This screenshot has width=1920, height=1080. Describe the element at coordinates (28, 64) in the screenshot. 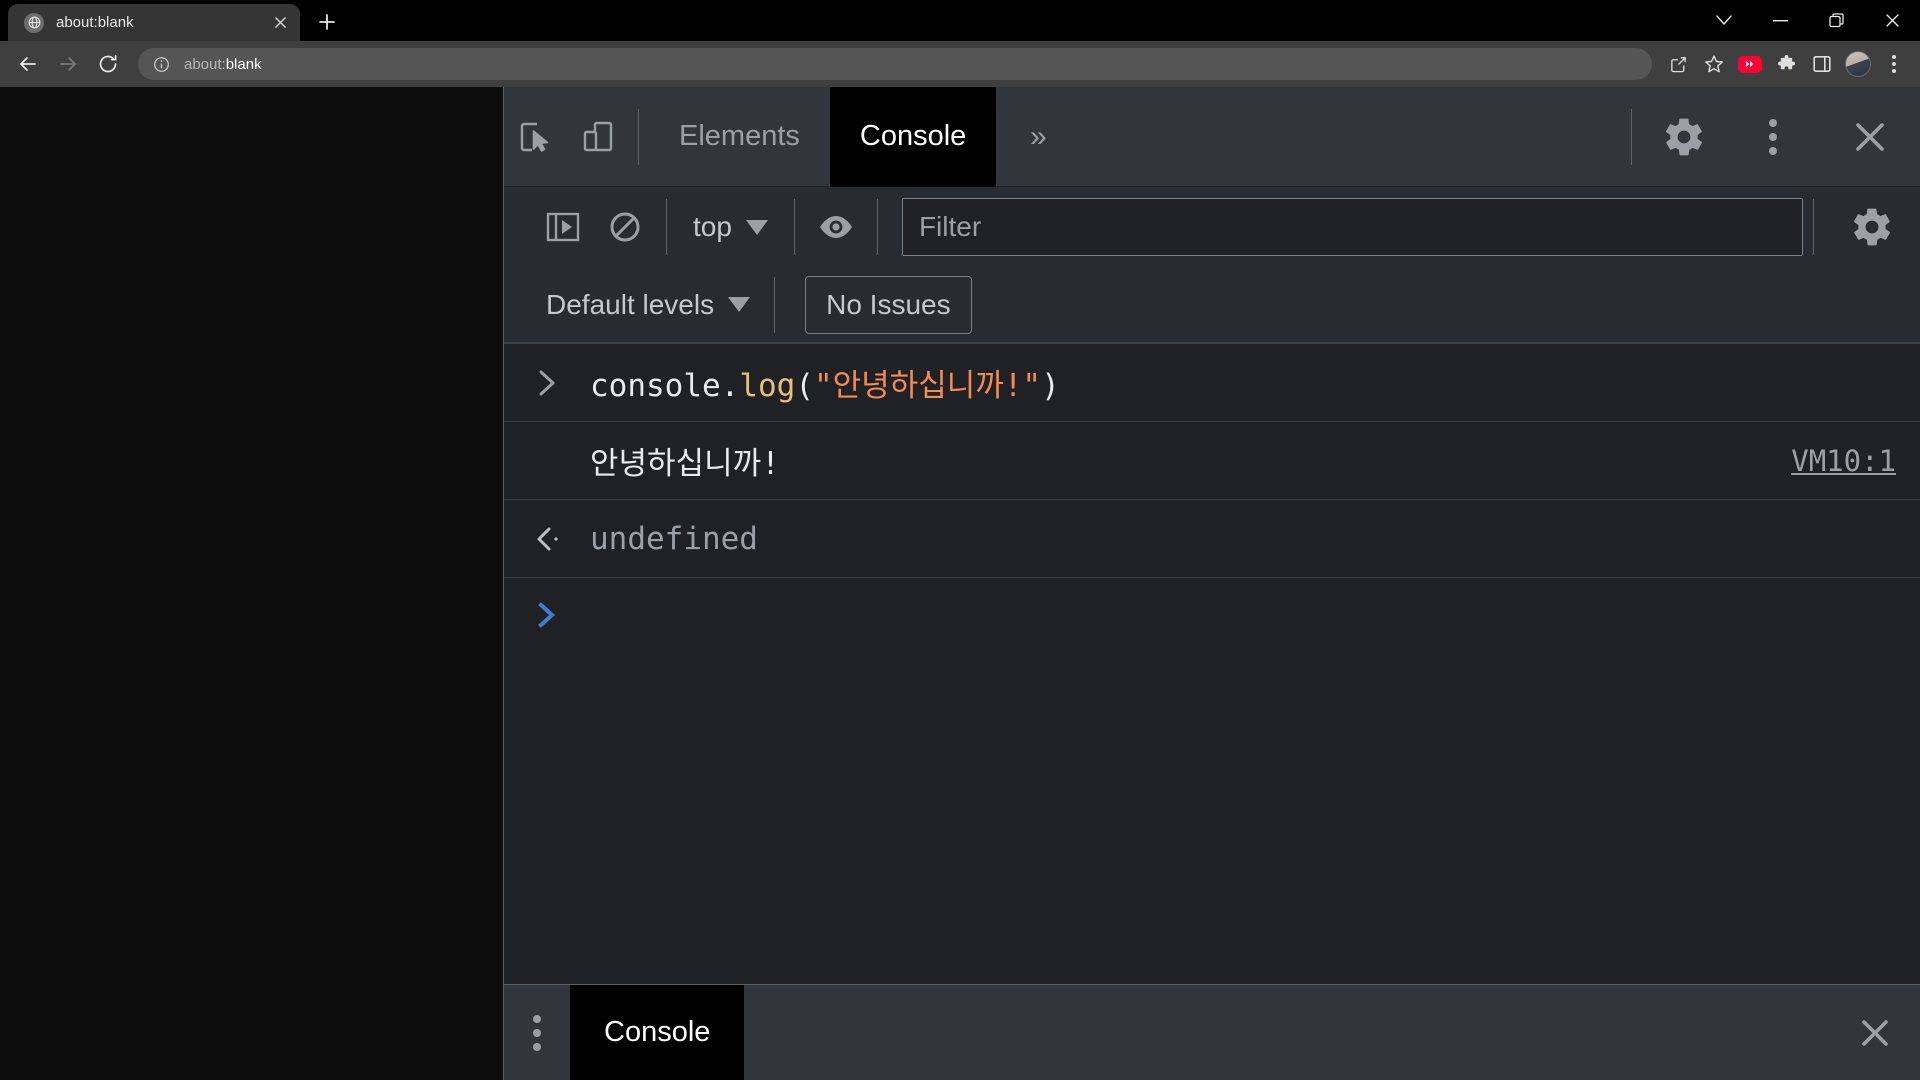

I see `back-arrow-icon` at that location.